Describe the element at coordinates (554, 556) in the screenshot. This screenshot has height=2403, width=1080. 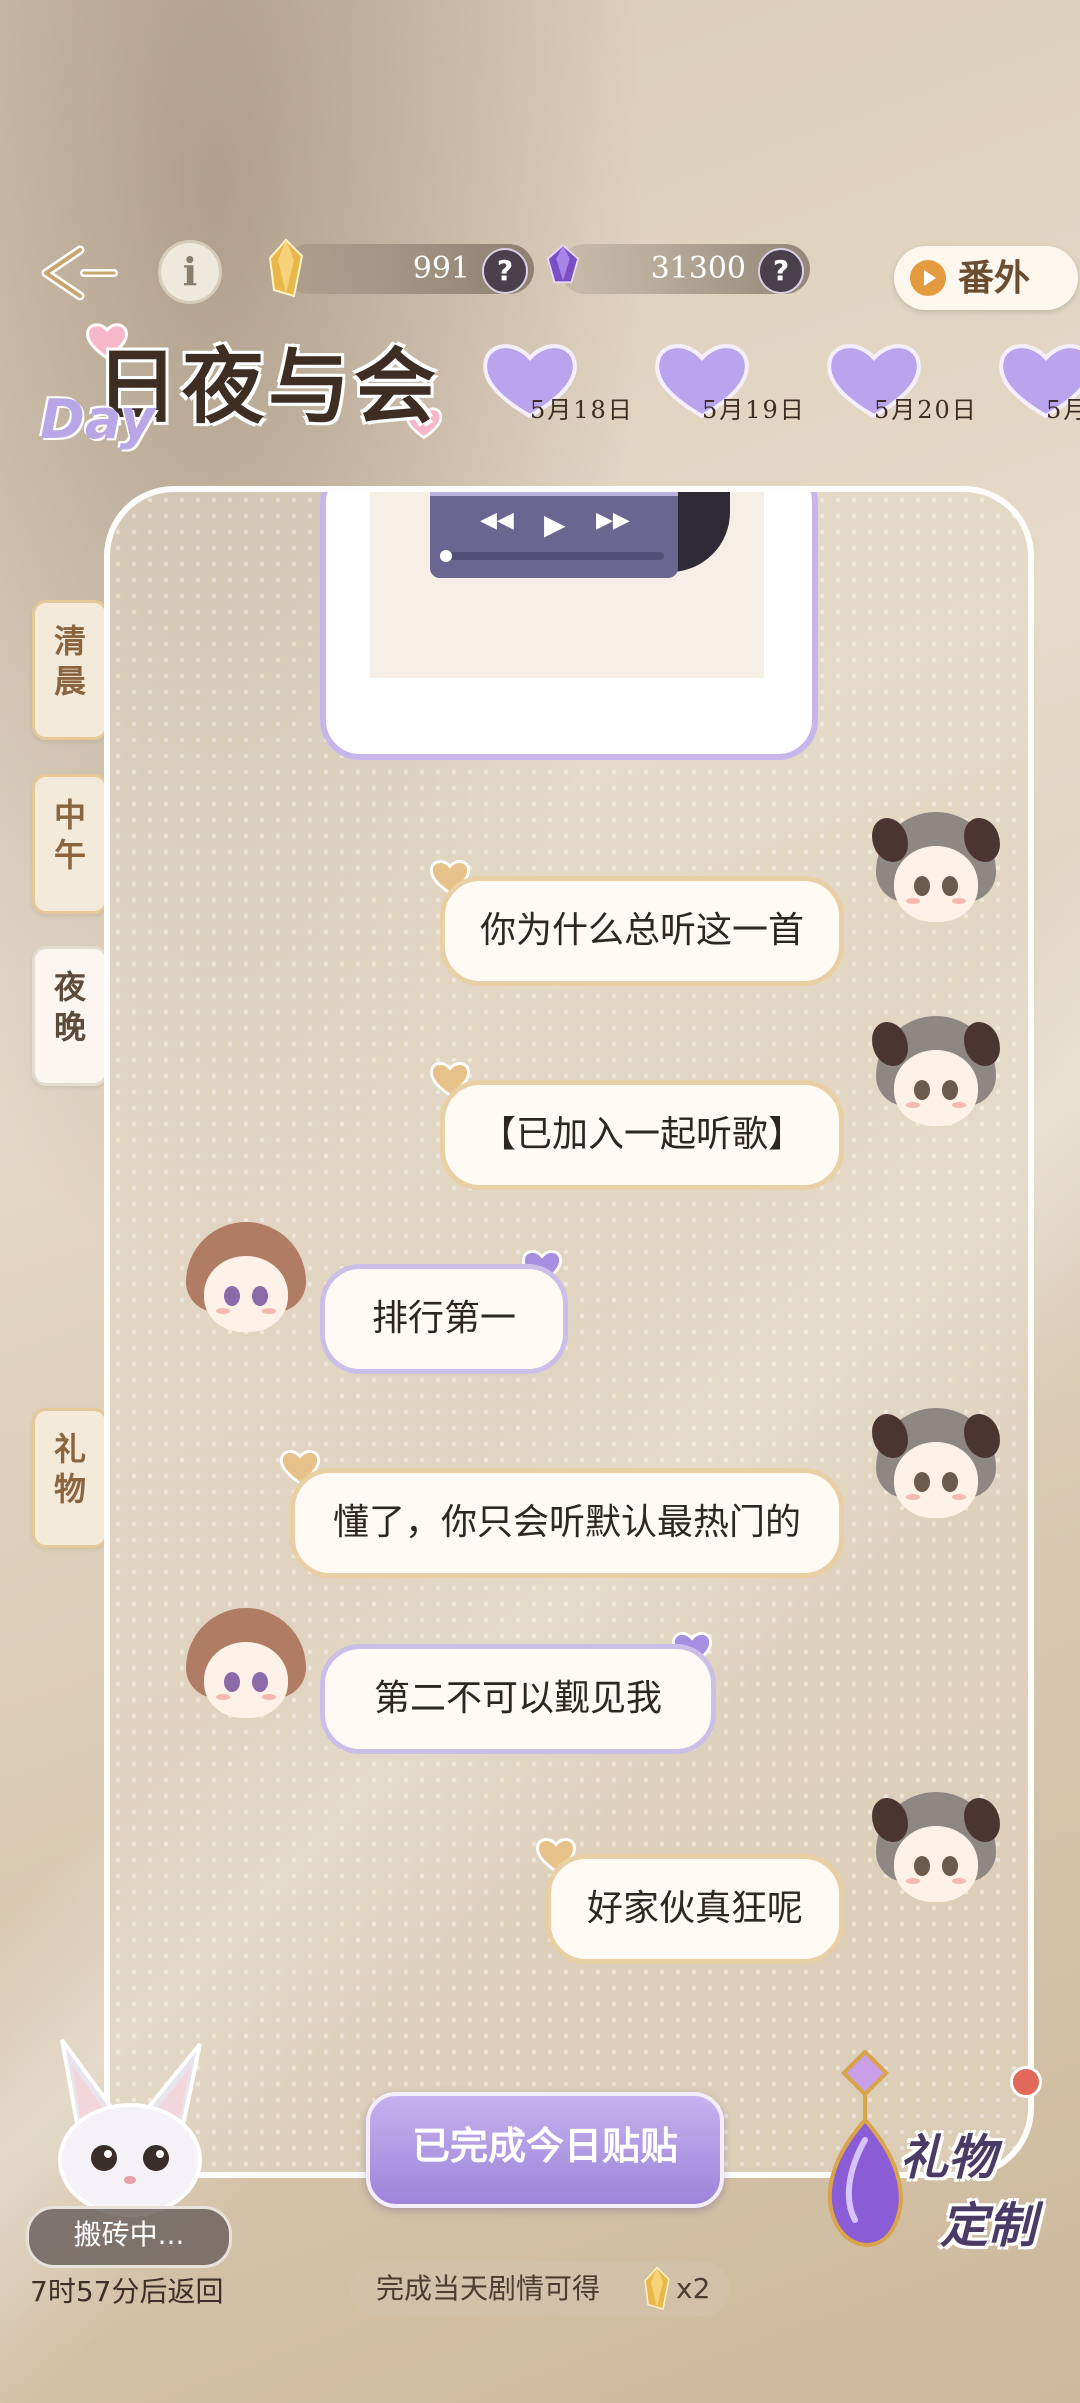
I see `progress-bar` at that location.